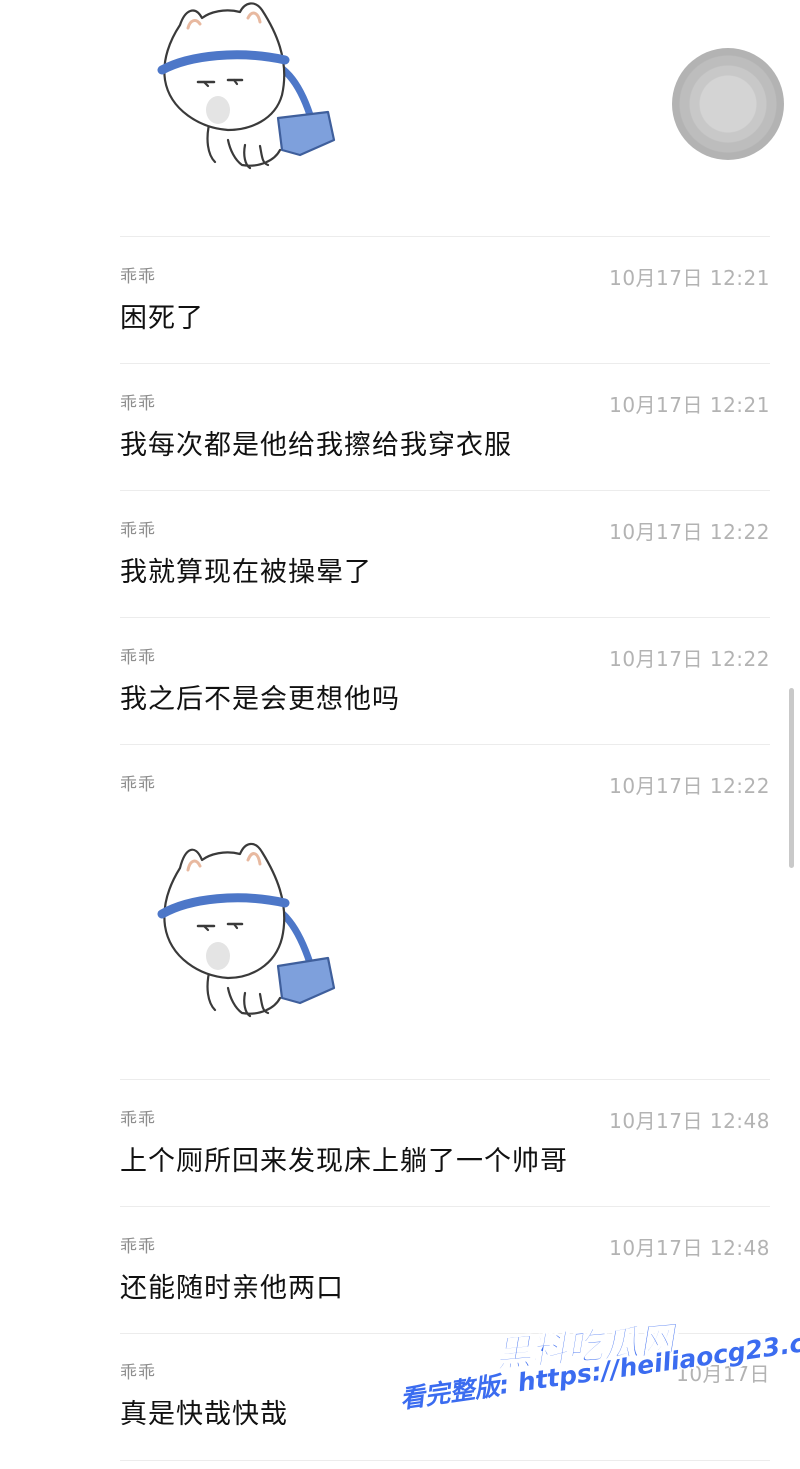 The image size is (800, 1469). What do you see at coordinates (162, 318) in the screenshot?
I see `message-text: 困死了` at bounding box center [162, 318].